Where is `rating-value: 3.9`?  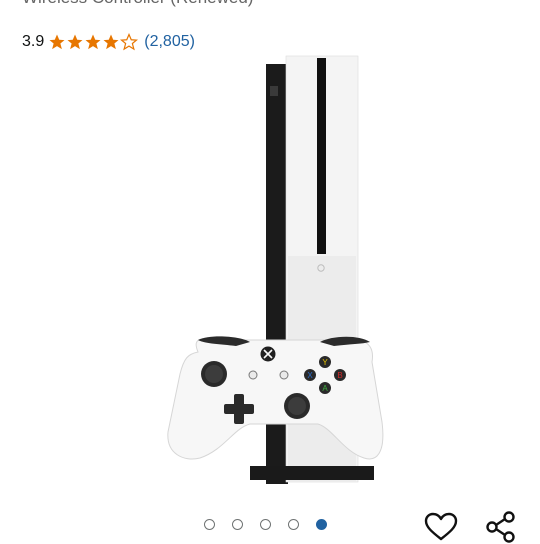
rating-value: 3.9 is located at coordinates (33, 41).